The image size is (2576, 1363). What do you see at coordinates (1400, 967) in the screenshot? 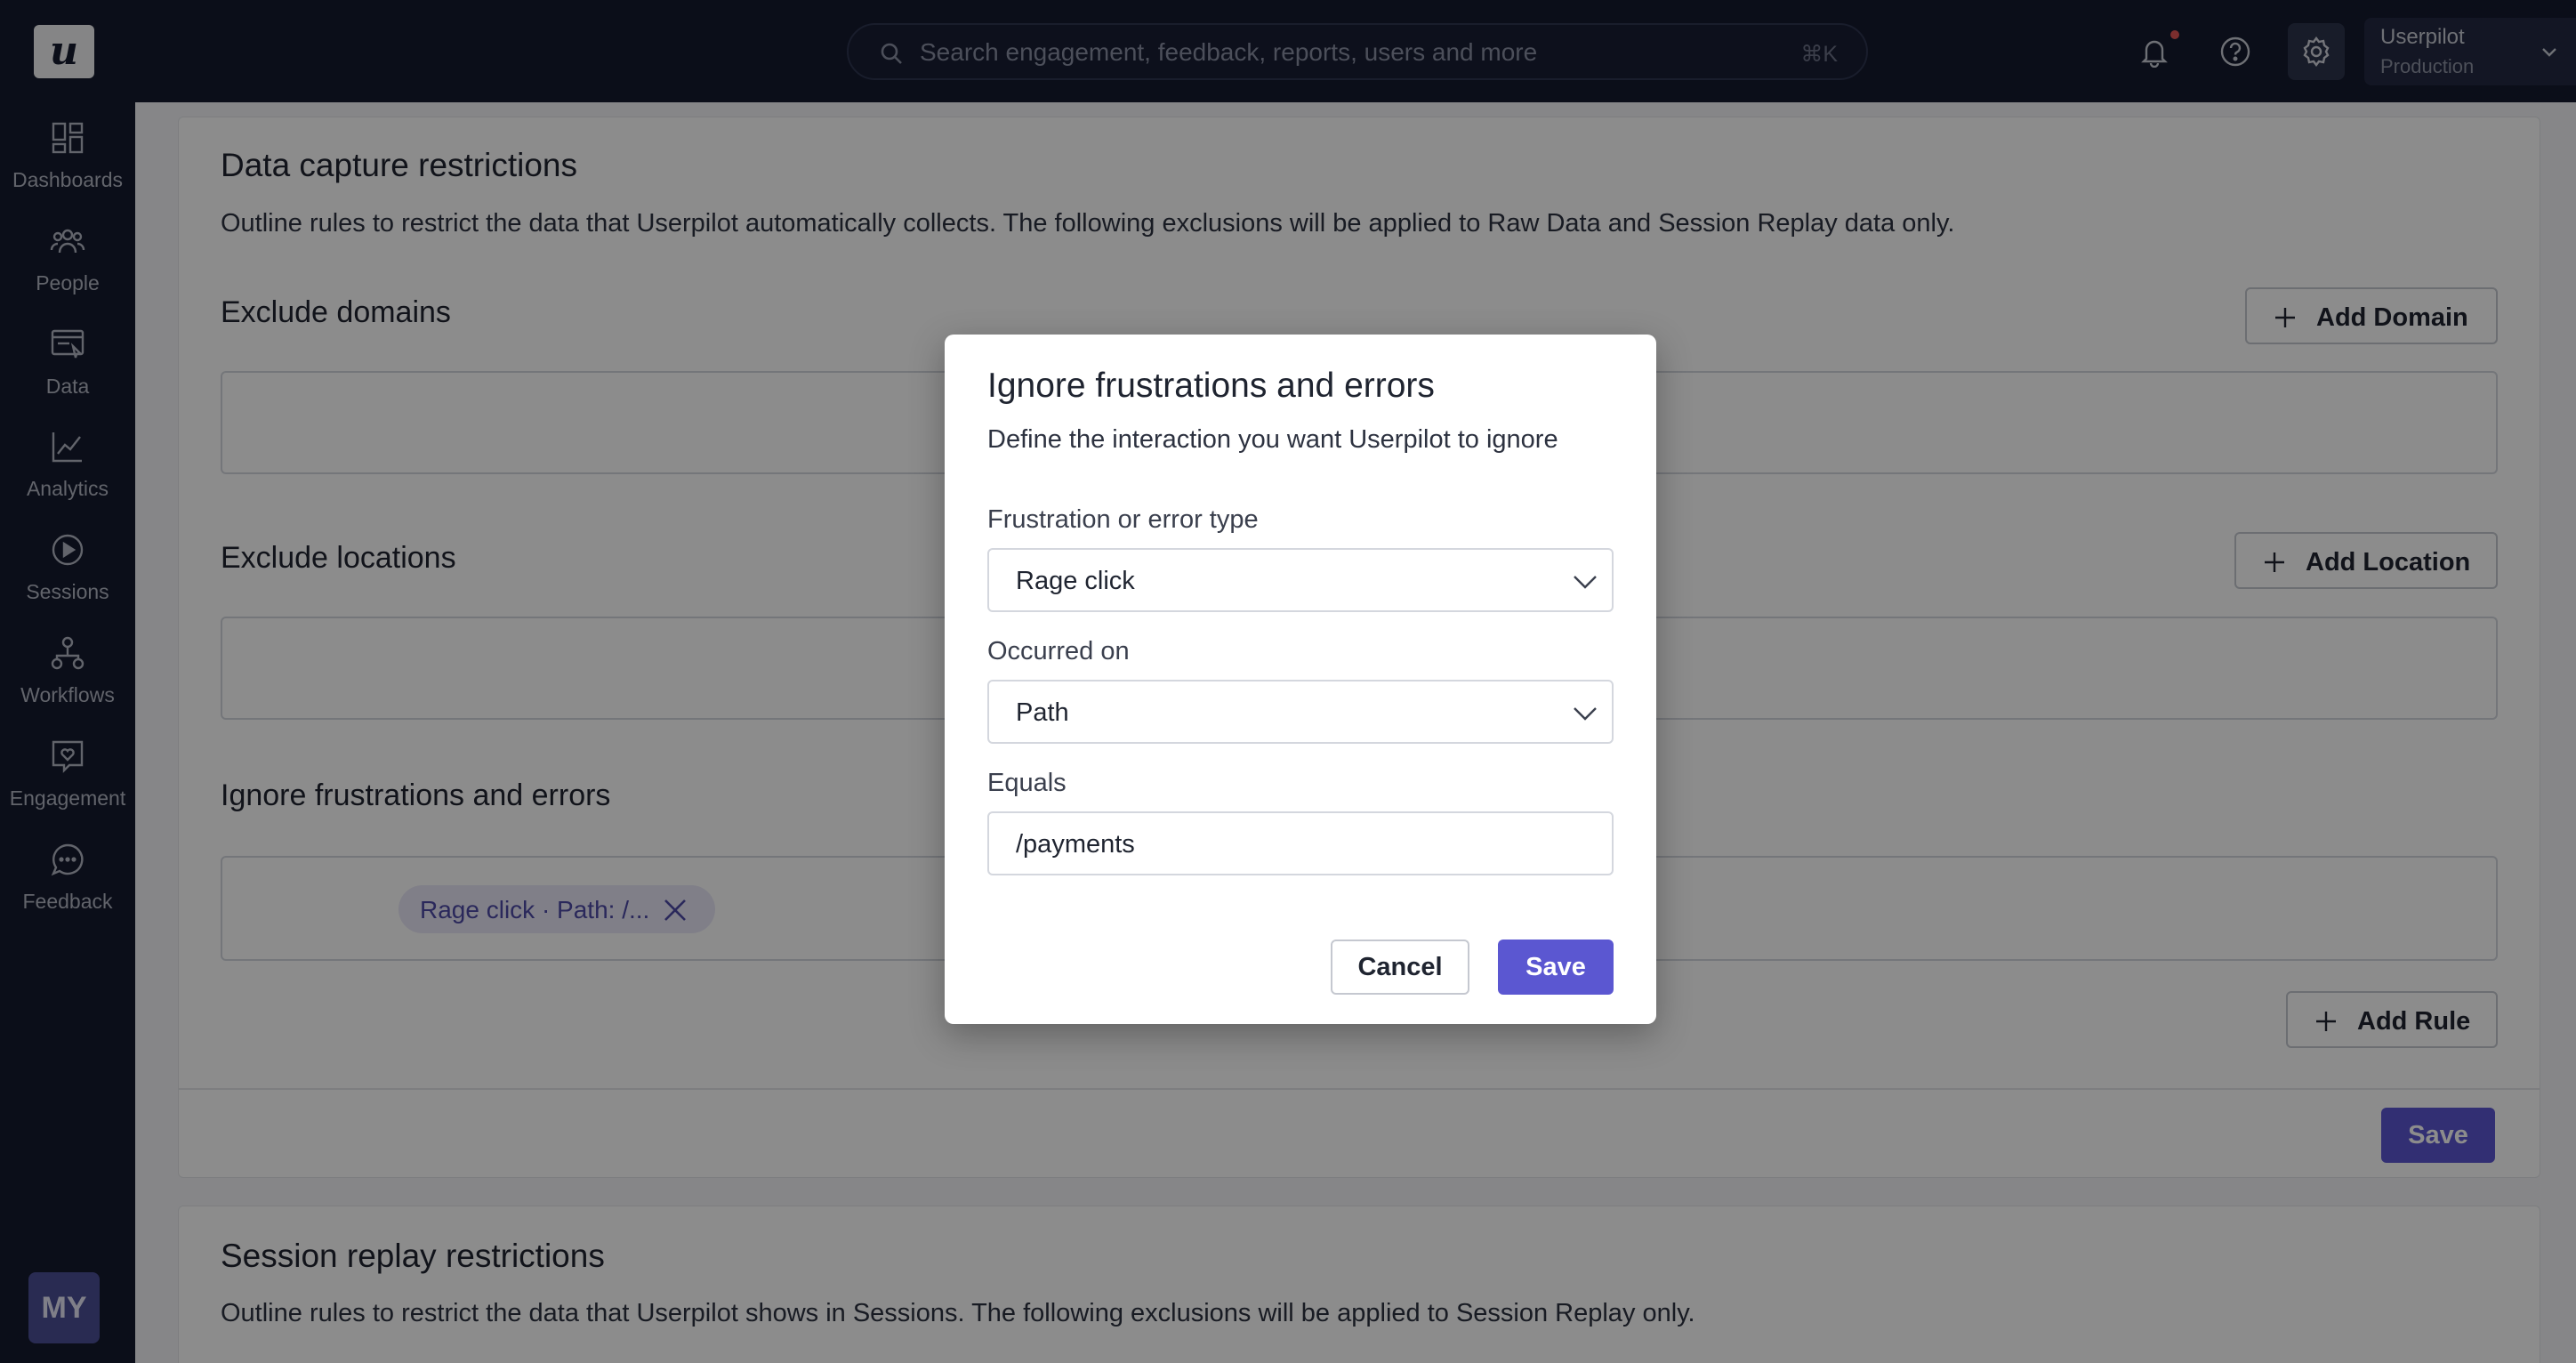
I see `cancel-button: Cancel` at bounding box center [1400, 967].